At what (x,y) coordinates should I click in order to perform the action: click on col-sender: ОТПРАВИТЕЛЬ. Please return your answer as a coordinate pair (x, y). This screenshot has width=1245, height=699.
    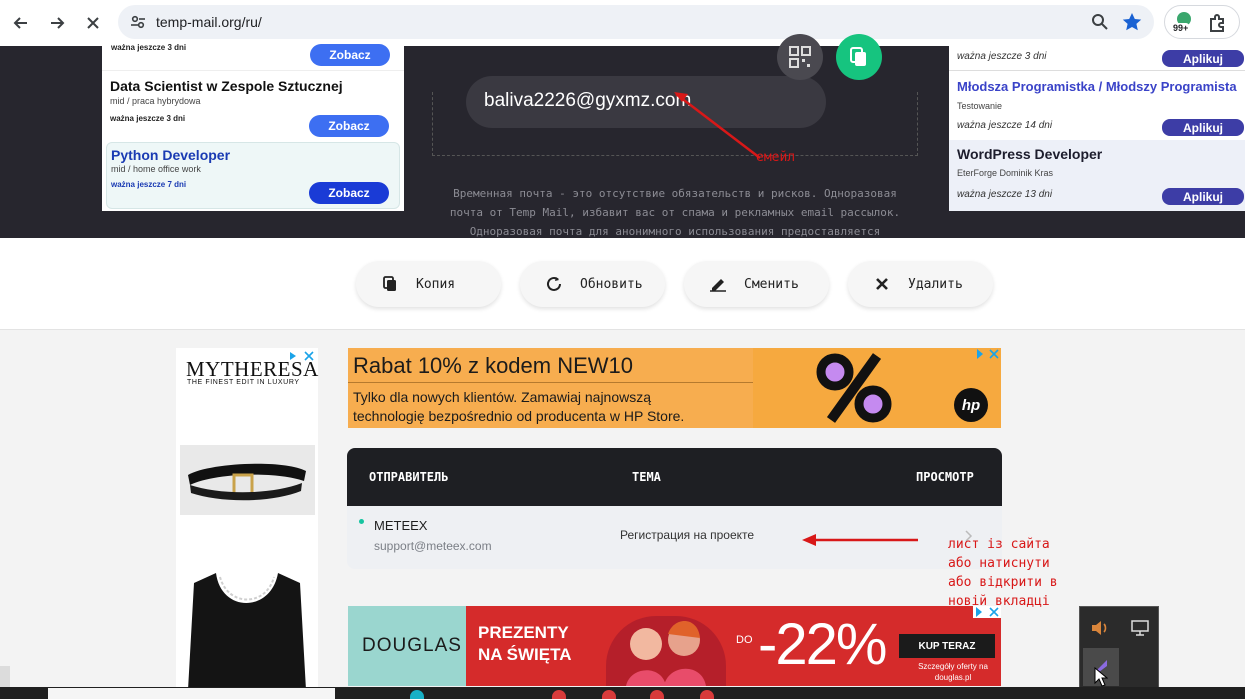
    Looking at the image, I should click on (409, 477).